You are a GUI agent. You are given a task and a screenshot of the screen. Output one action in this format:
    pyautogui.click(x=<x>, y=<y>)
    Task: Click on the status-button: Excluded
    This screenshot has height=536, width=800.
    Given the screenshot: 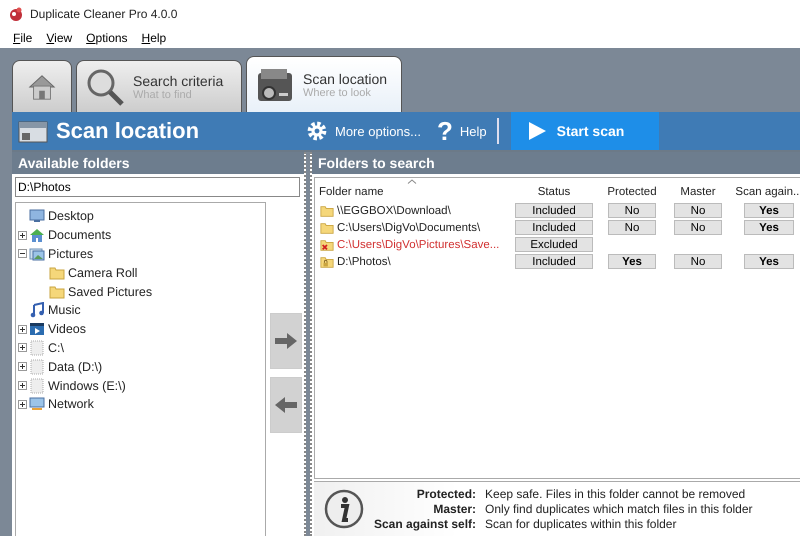 What is the action you would take?
    pyautogui.click(x=554, y=244)
    